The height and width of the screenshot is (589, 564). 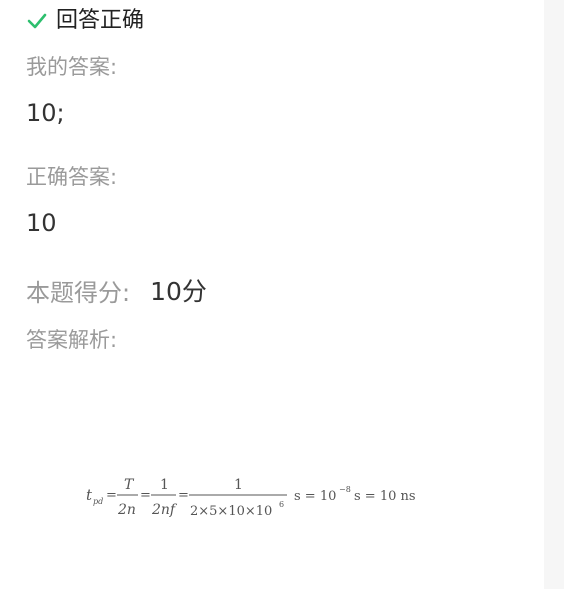 I want to click on result-status: 回答正确, so click(x=85, y=21).